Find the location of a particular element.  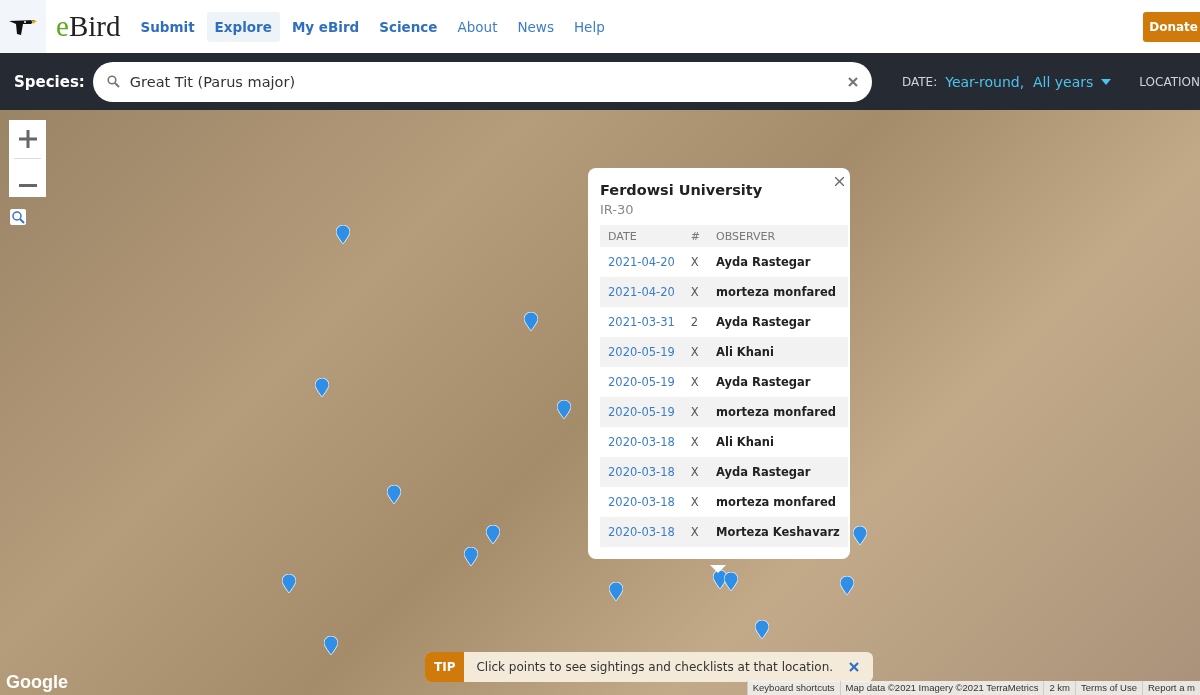

date-link: 2021-03-31 is located at coordinates (641, 322).